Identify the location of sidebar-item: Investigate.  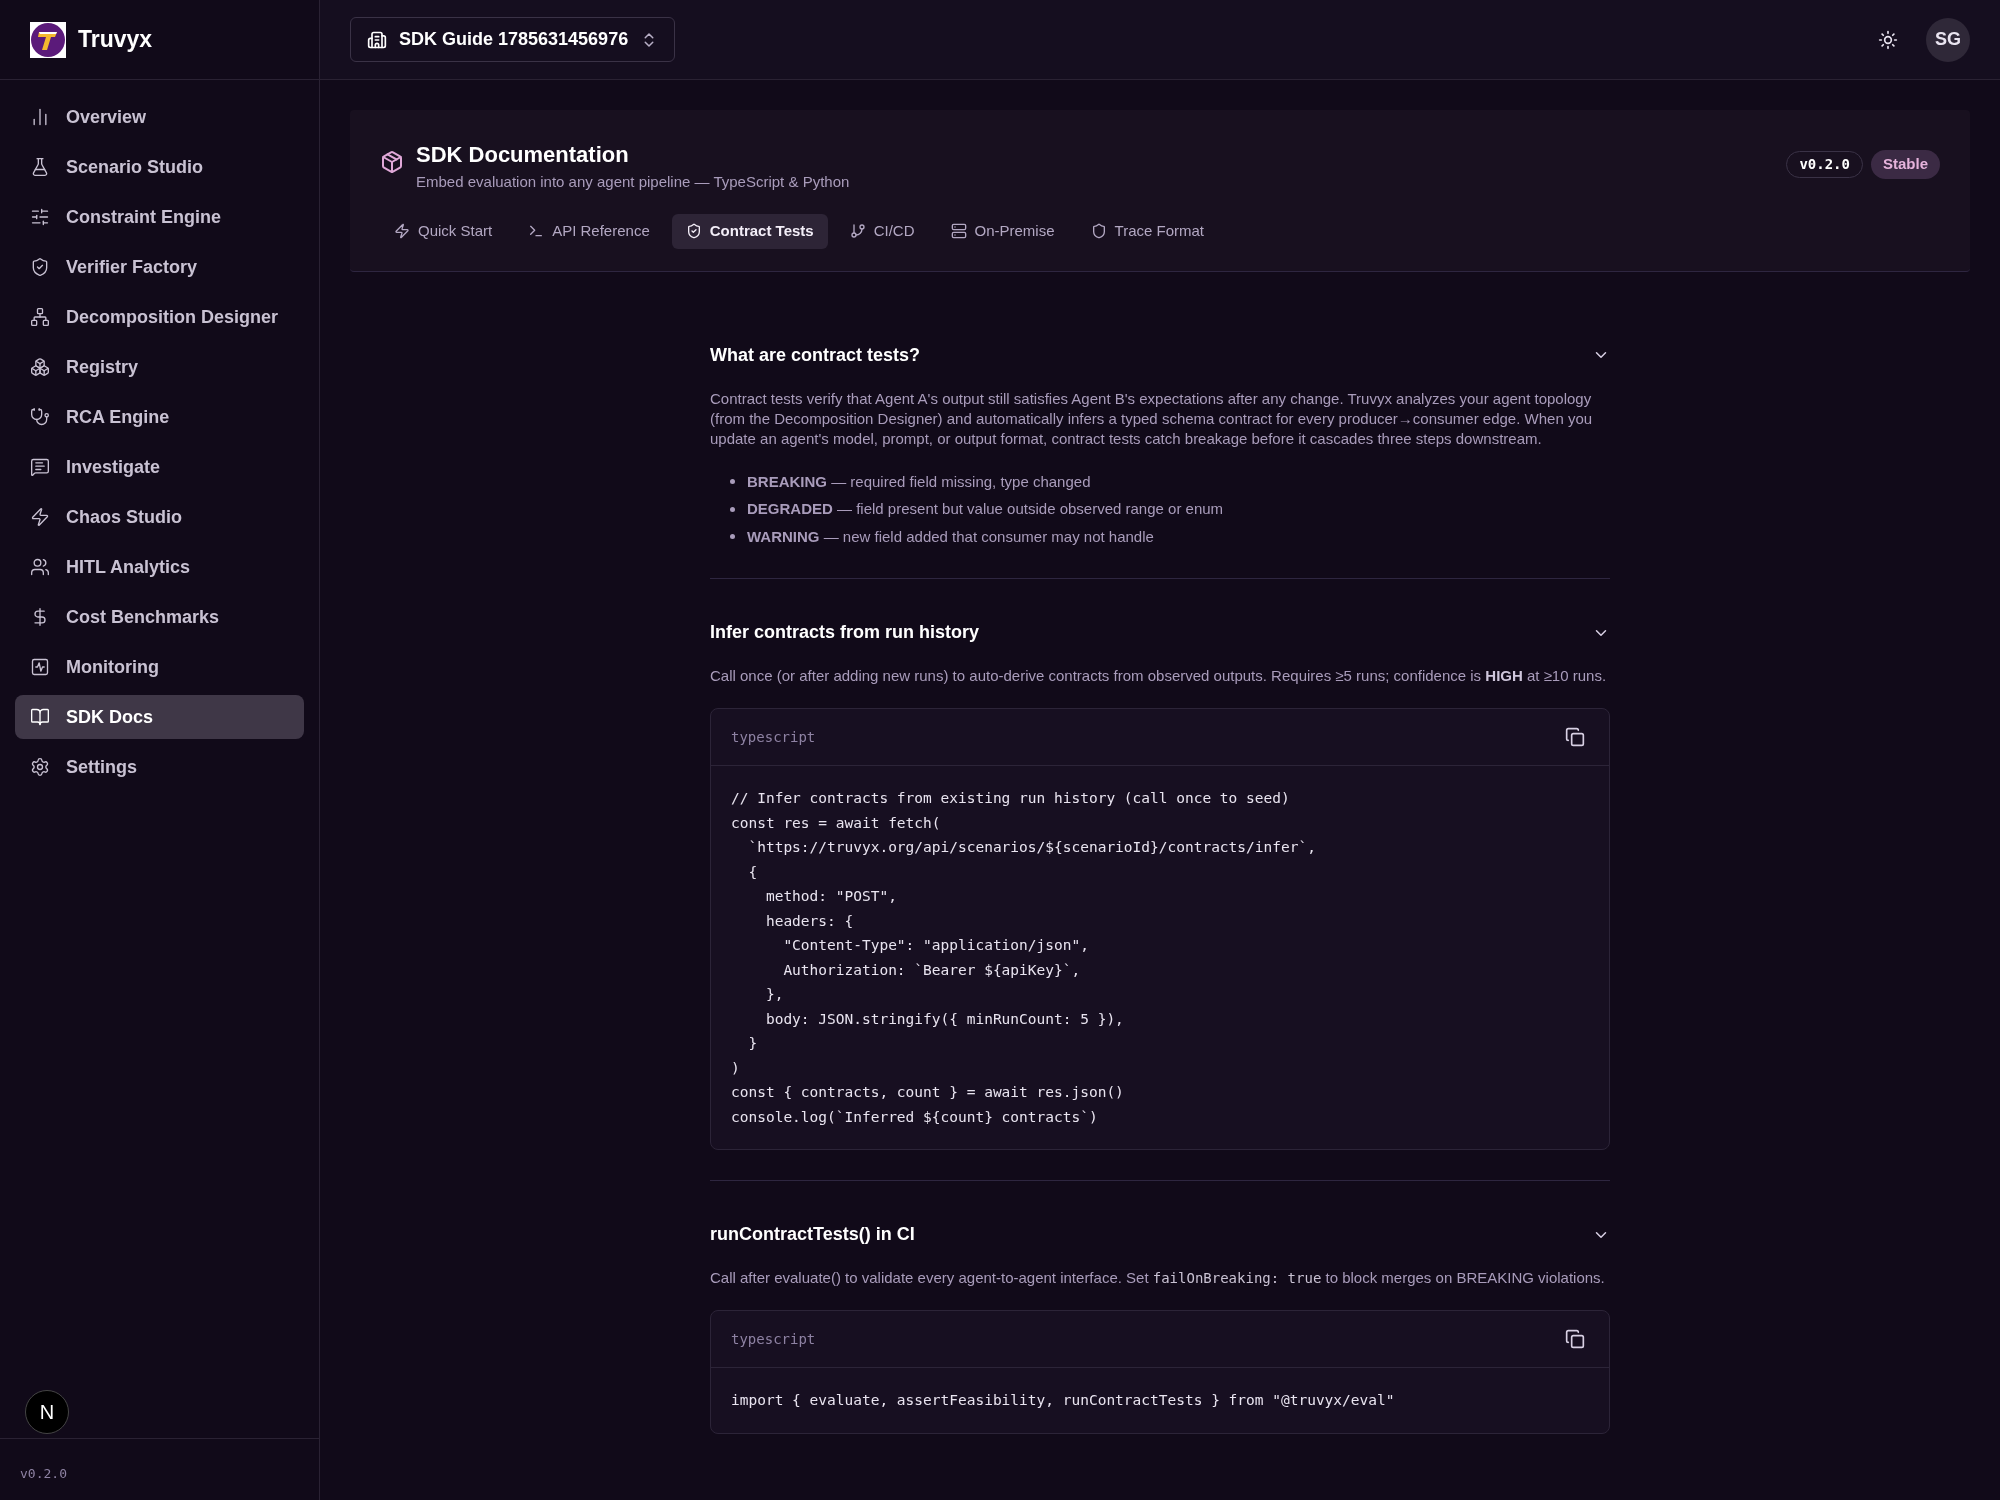
(159, 467).